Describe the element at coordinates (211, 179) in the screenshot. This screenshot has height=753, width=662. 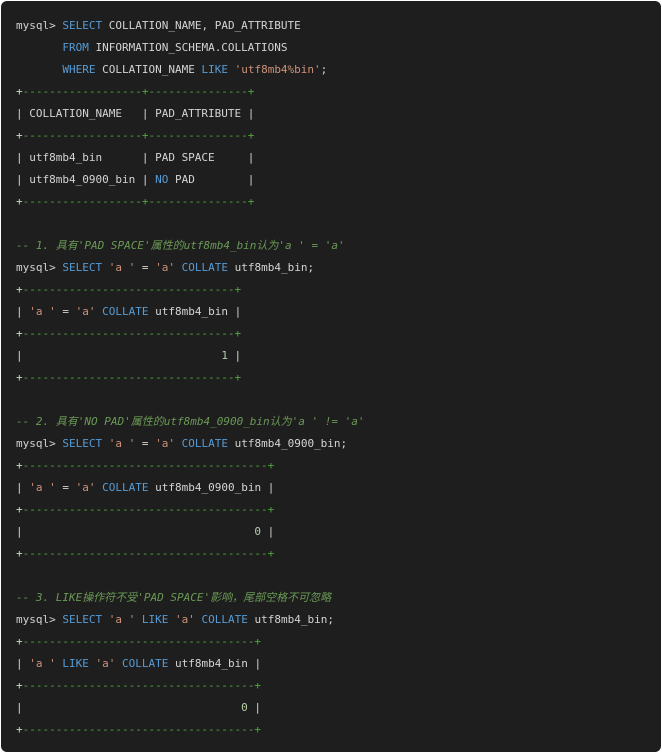
I see `code-text: PAD |` at that location.